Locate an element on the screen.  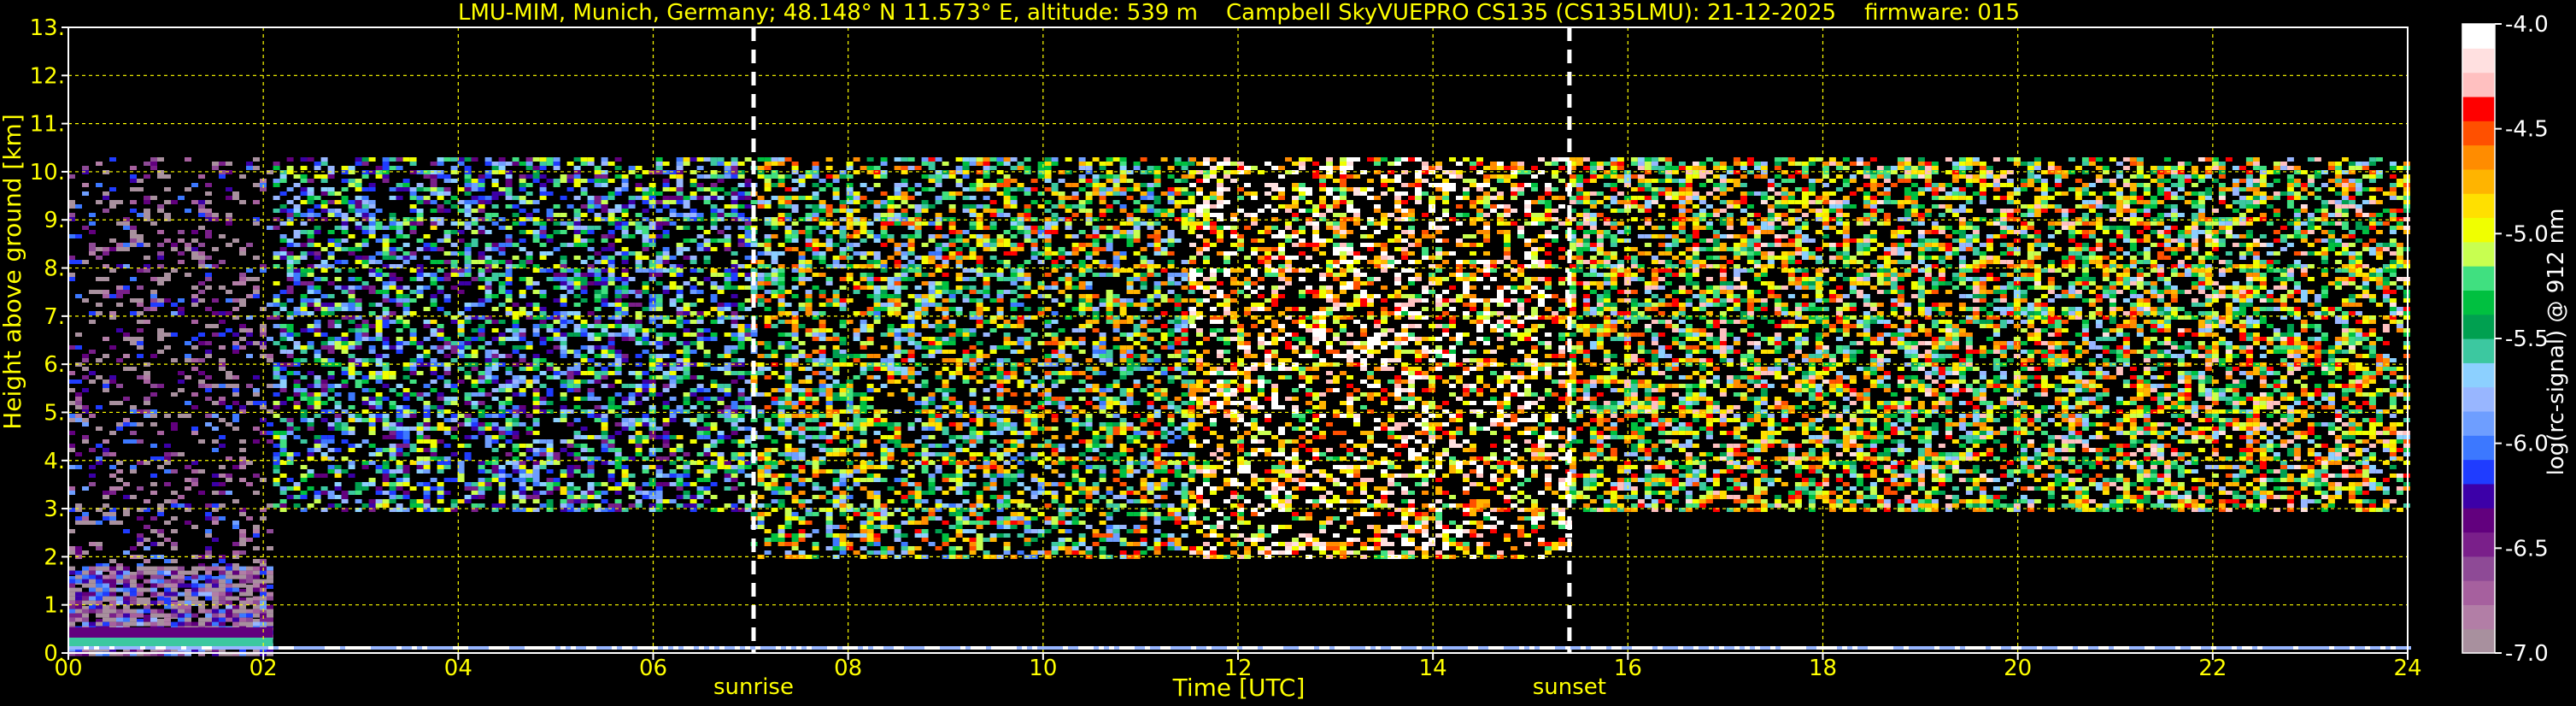
x-tick-label: 06 is located at coordinates (653, 668).